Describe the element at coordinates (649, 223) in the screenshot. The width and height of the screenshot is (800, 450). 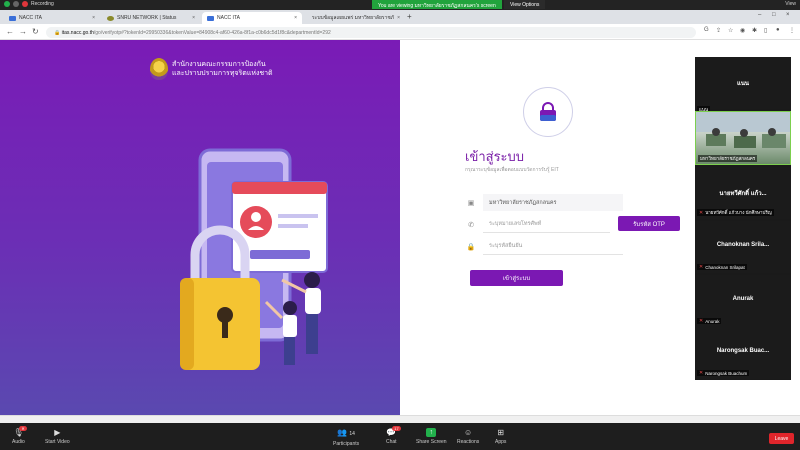
I see `request-otp-button: รับรหัส OTP` at that location.